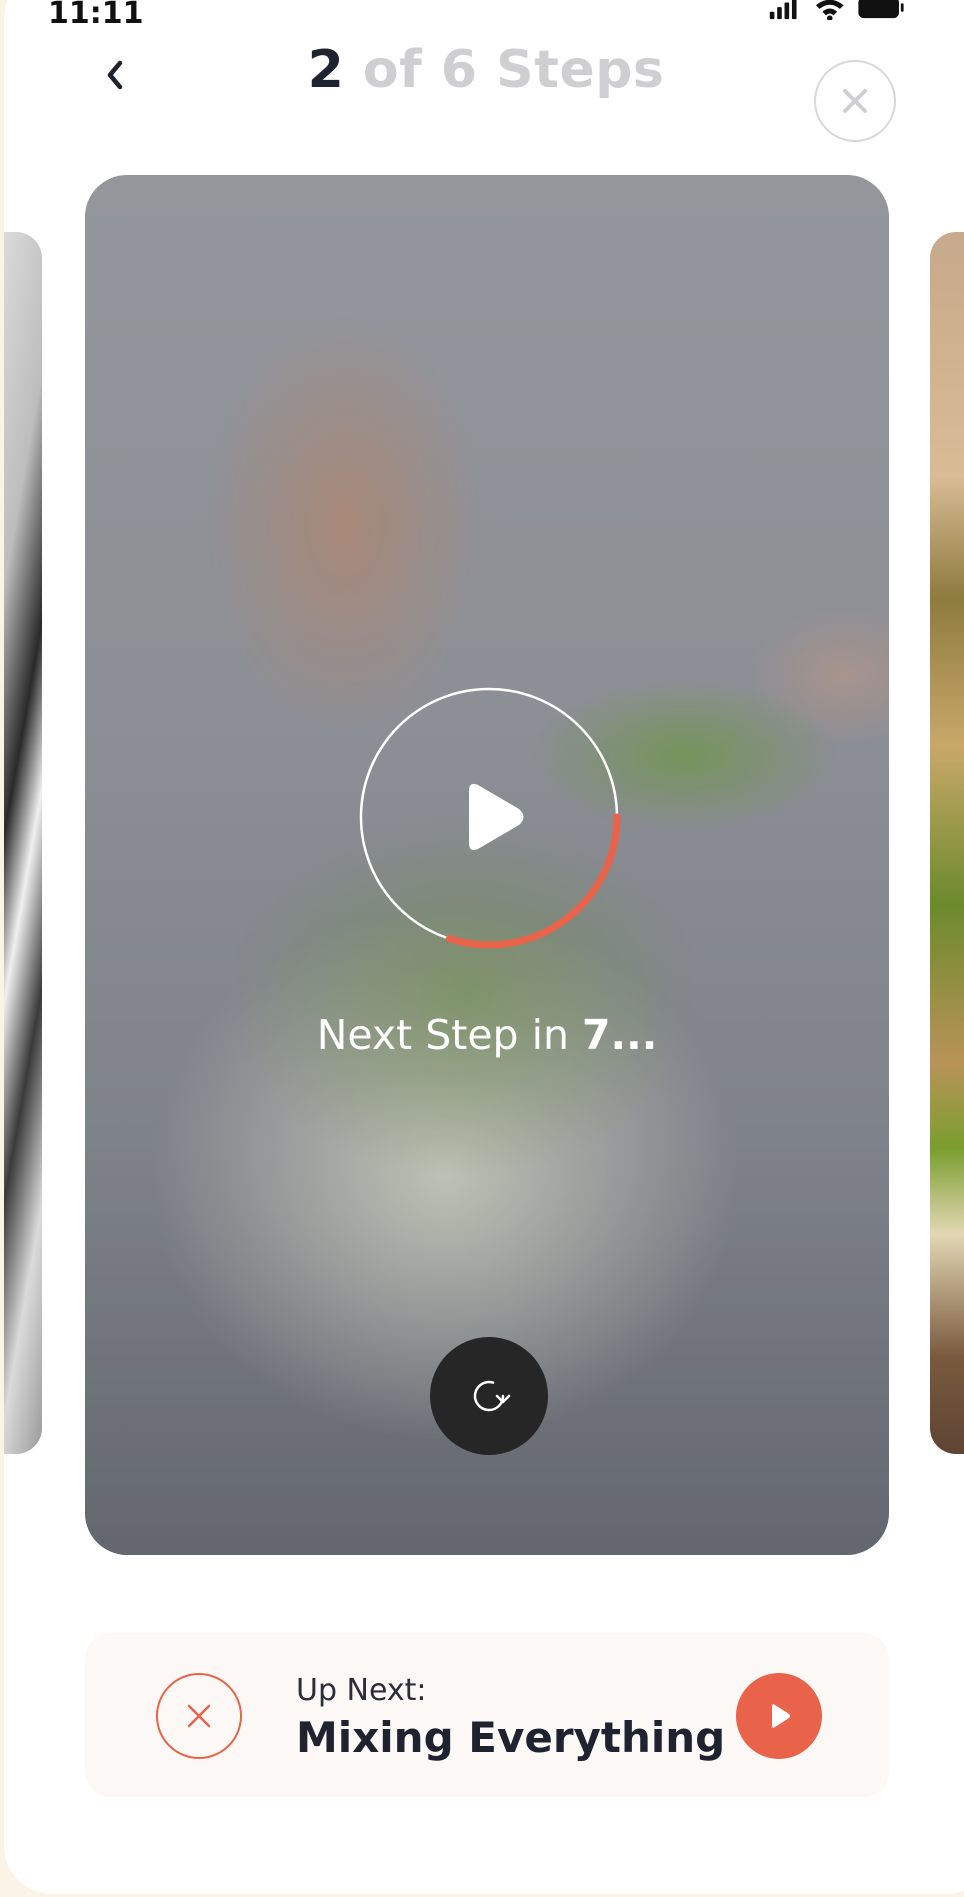  Describe the element at coordinates (504, 70) in the screenshot. I see `total-steps-label: of 6 Steps` at that location.